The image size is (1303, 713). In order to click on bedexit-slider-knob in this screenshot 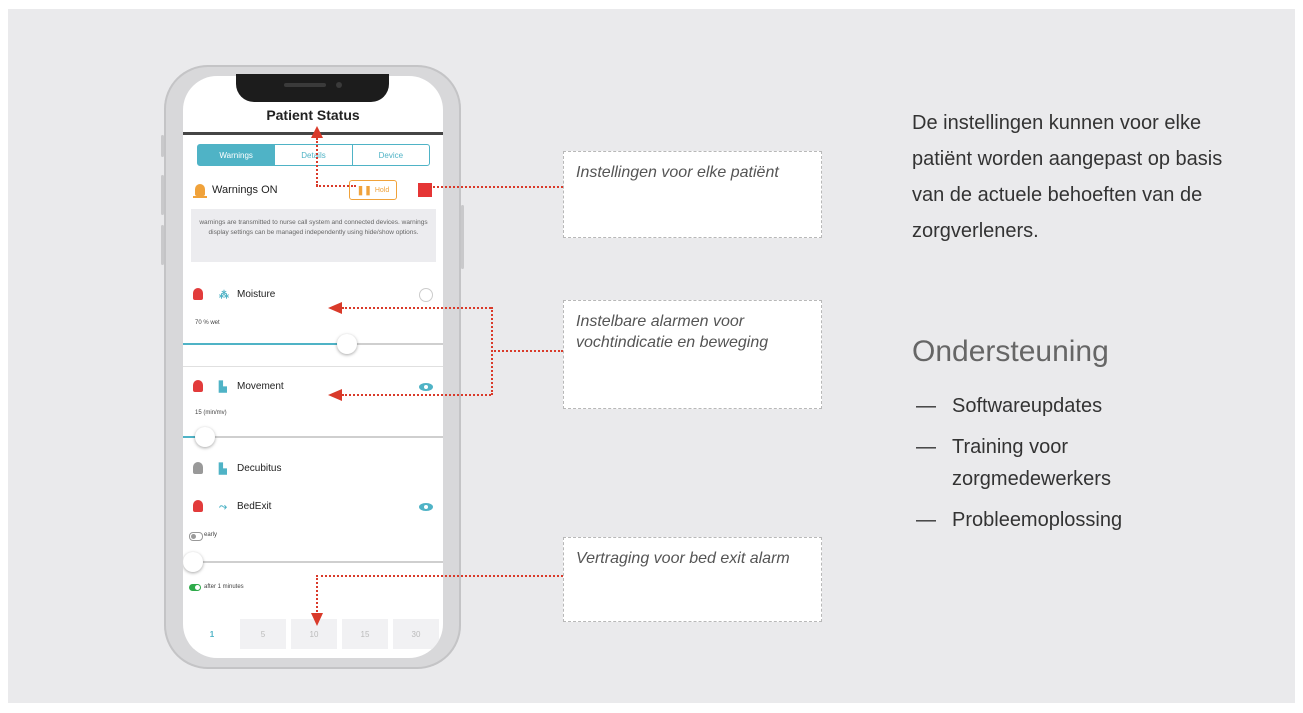, I will do `click(193, 562)`.